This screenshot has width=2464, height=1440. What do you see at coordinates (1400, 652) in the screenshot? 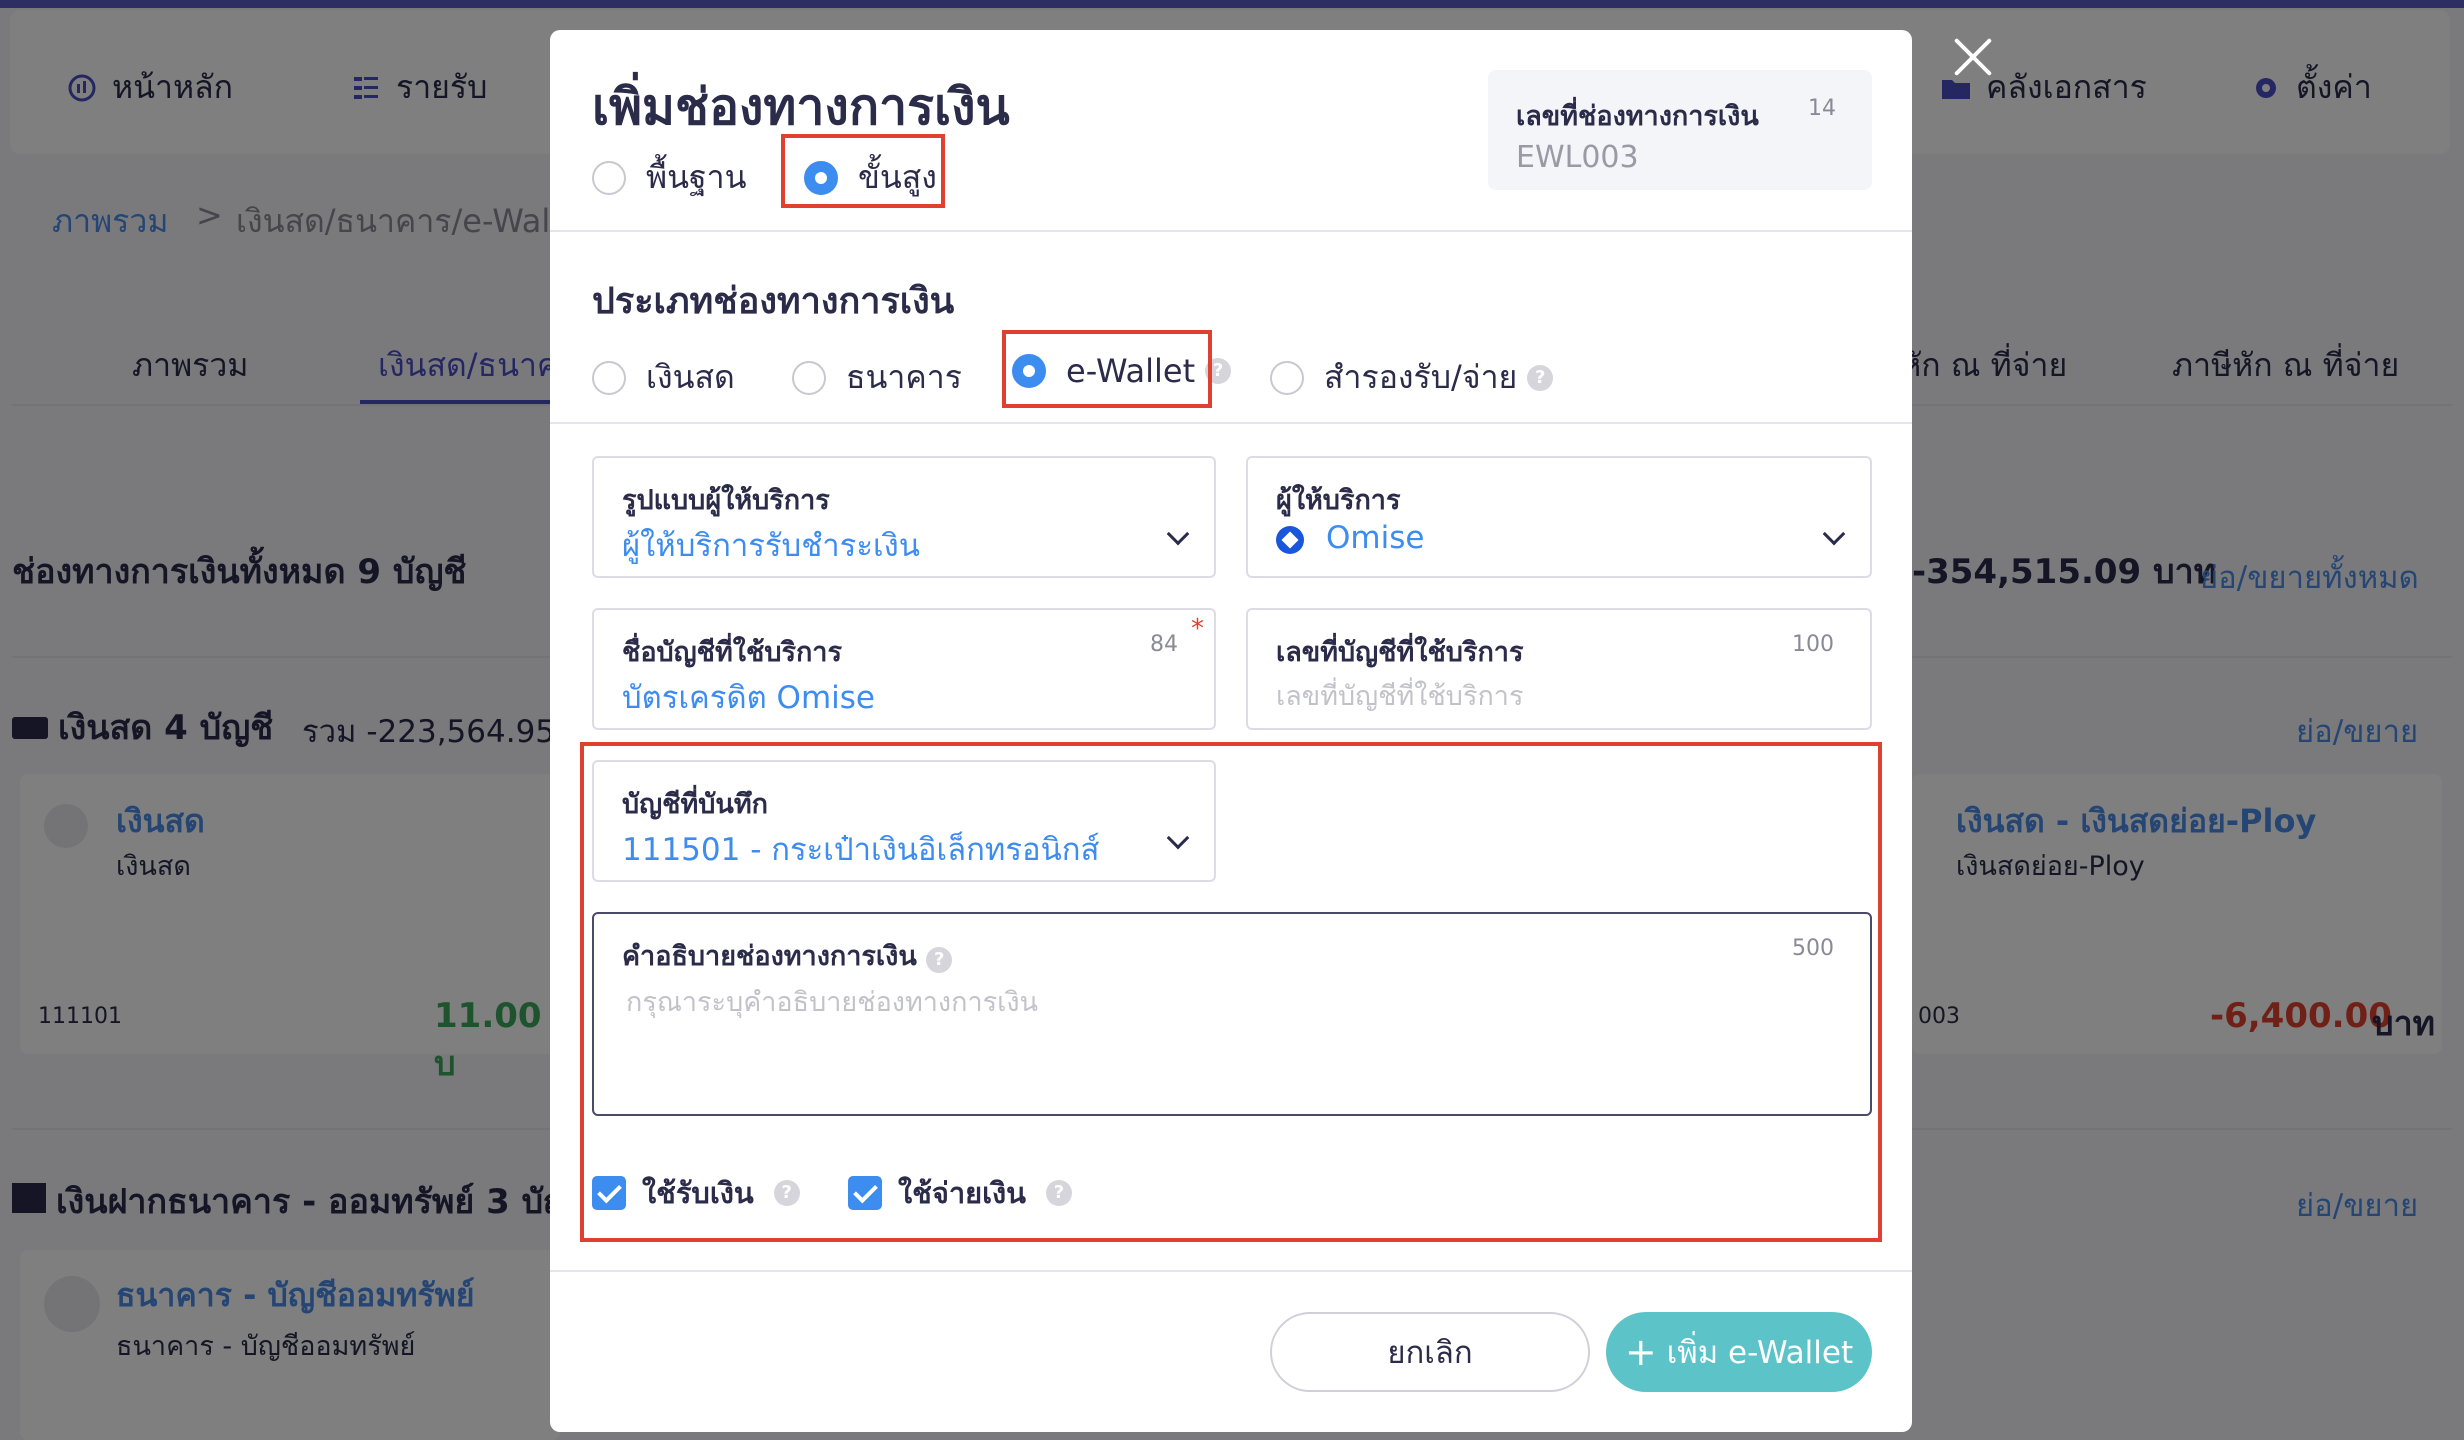
I see `account-number-label: เลขที่บัญชีที่ใช้บริการ` at bounding box center [1400, 652].